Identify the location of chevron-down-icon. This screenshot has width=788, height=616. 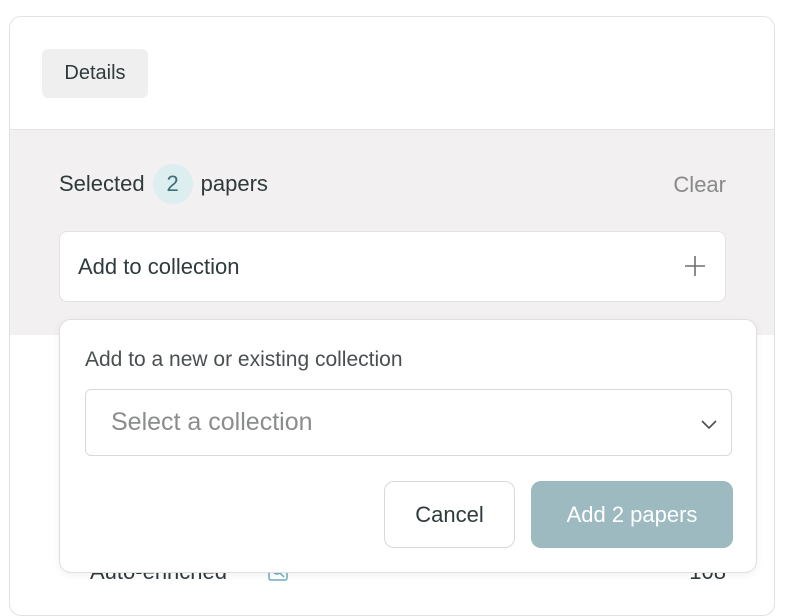
(709, 425).